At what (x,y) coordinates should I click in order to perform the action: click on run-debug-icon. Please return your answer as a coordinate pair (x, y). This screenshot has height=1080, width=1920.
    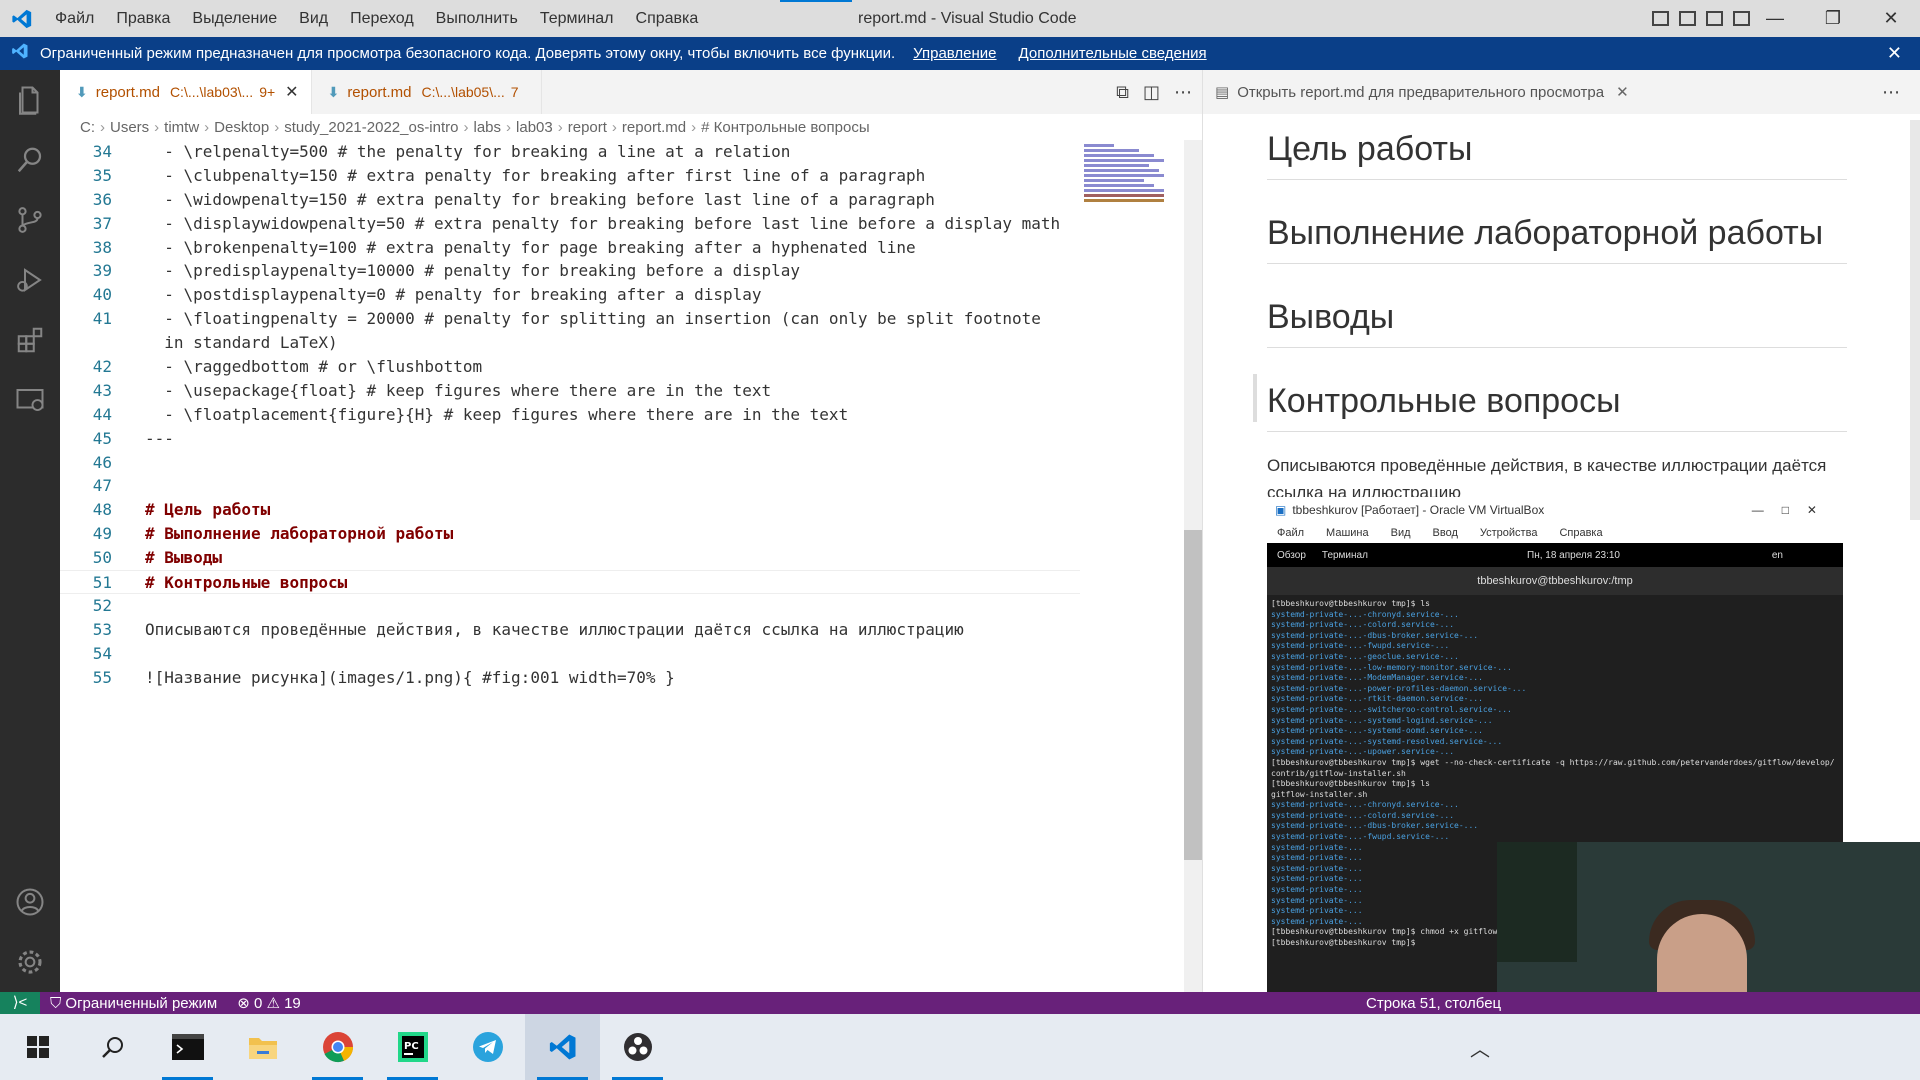
    Looking at the image, I should click on (30, 280).